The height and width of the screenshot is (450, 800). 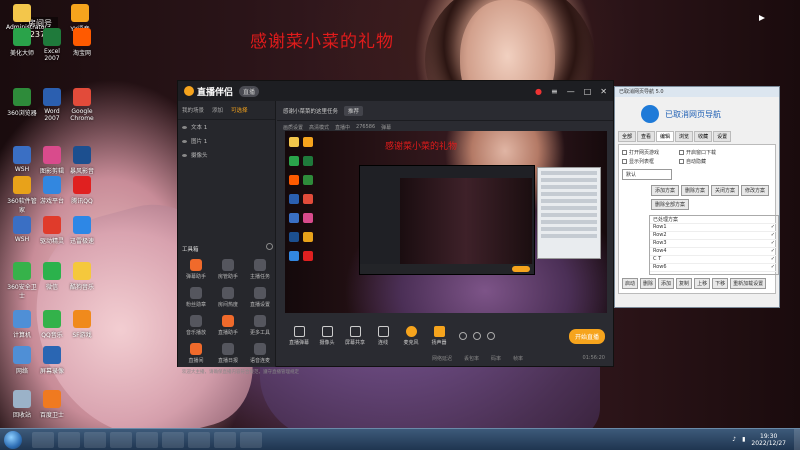 What do you see at coordinates (554, 91) in the screenshot?
I see `menu-icon: ≡` at bounding box center [554, 91].